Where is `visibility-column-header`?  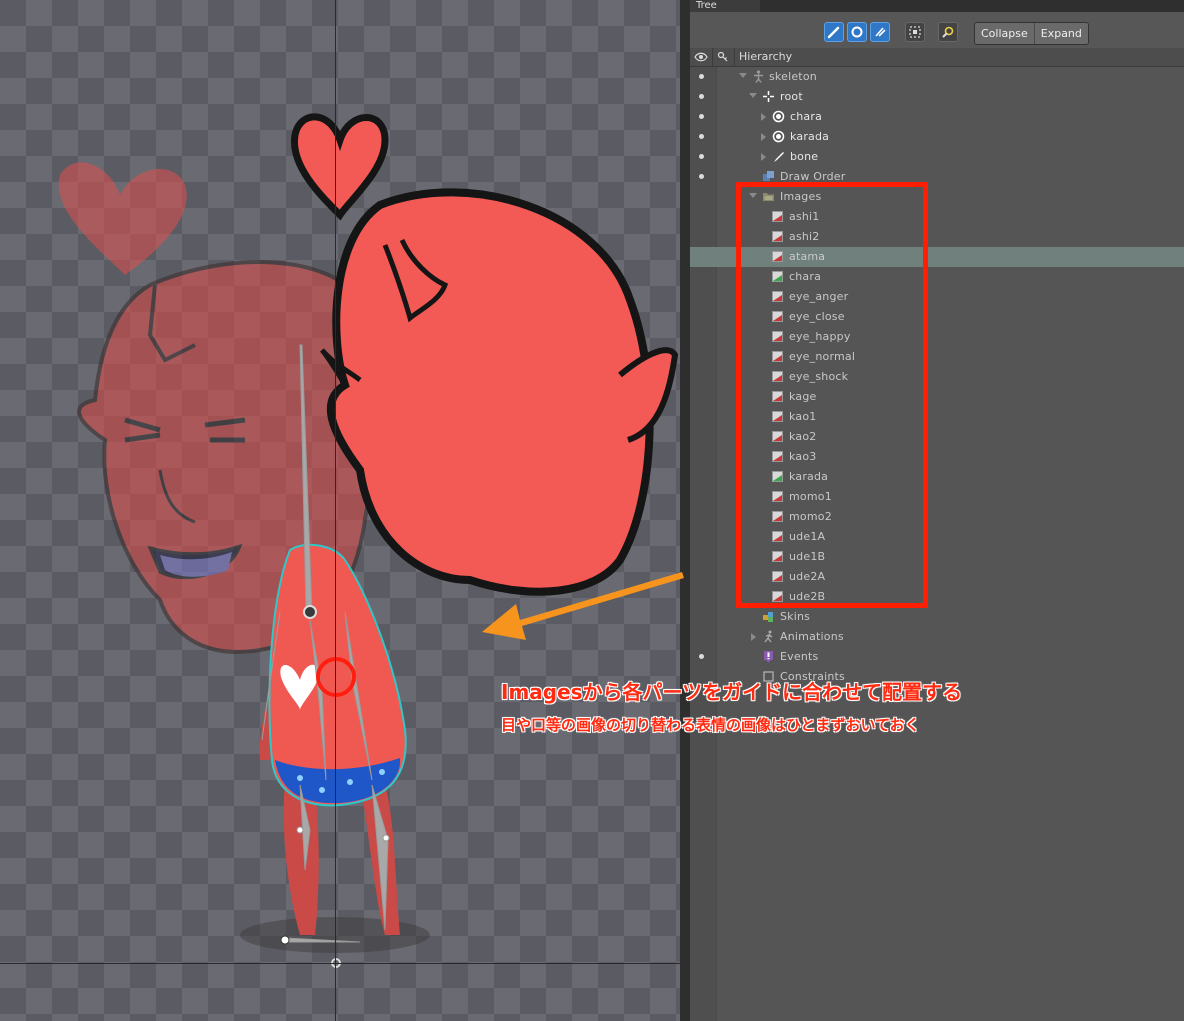
visibility-column-header is located at coordinates (701, 57).